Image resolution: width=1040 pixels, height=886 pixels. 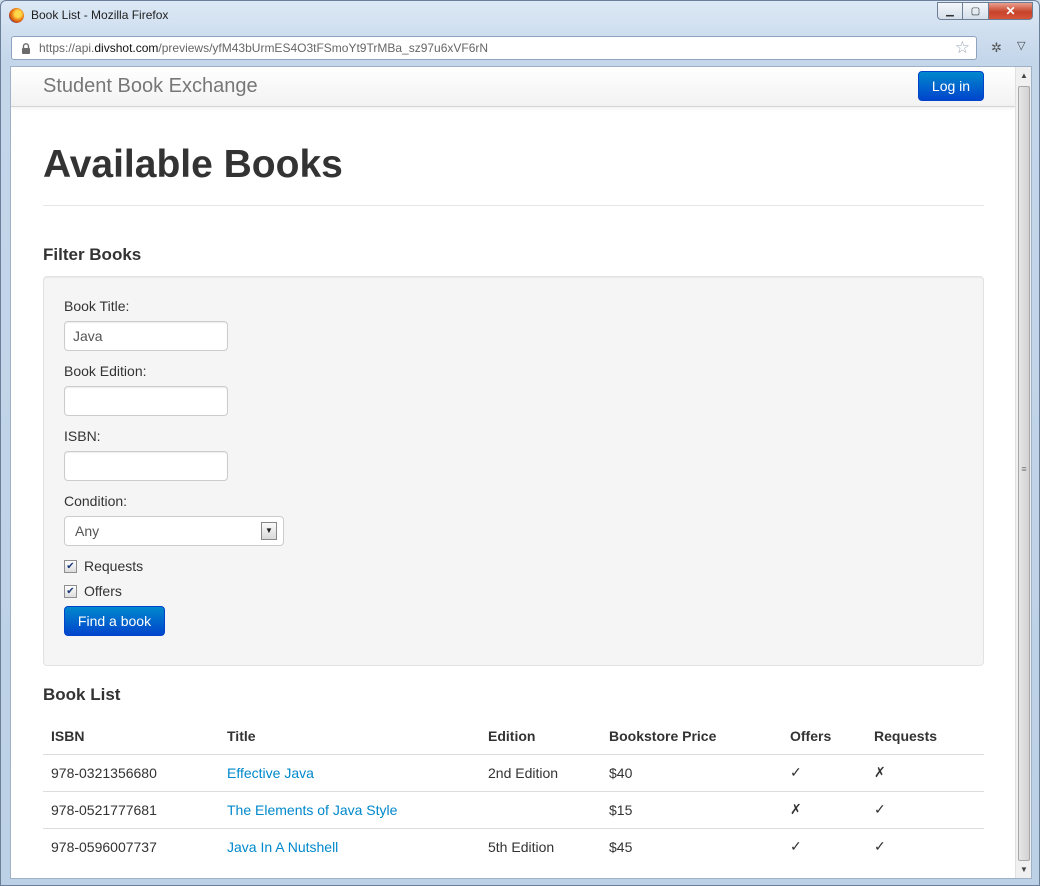 What do you see at coordinates (540, 846) in the screenshot?
I see `cell-edition: 5th Edition` at bounding box center [540, 846].